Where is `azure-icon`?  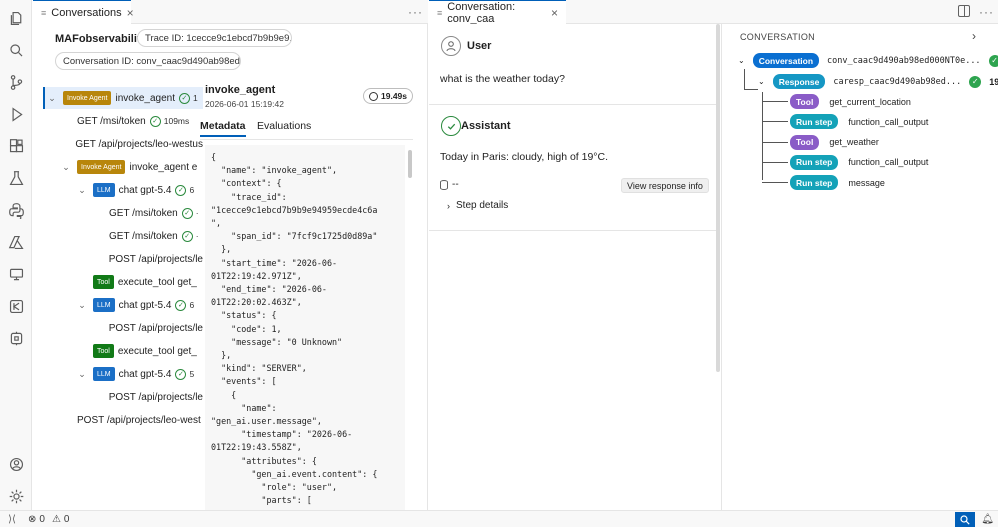 azure-icon is located at coordinates (16, 242).